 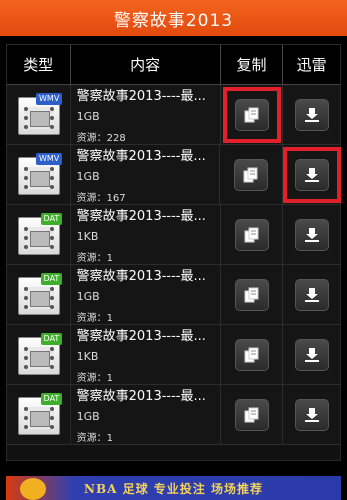 I want to click on page-title: 警察故事2013, so click(x=173, y=20).